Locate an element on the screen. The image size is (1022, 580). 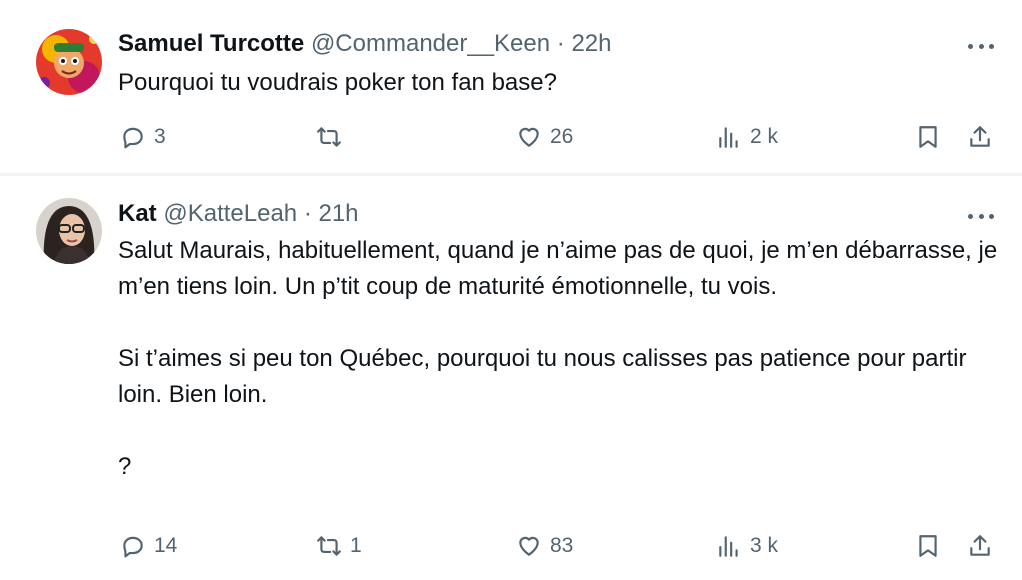
reply-button: 3 is located at coordinates (143, 137).